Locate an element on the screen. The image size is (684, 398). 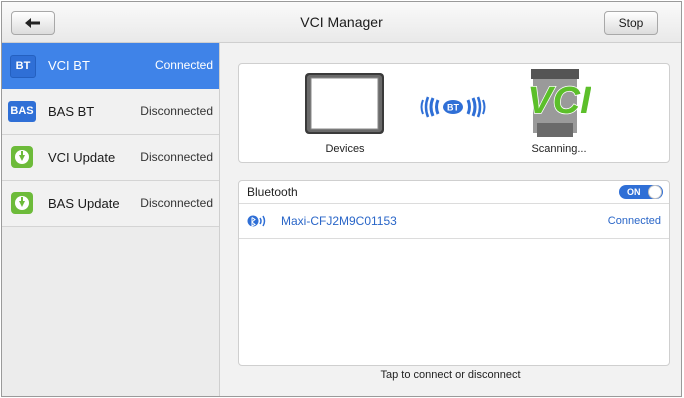
sidebar-item-label: VCI BT is located at coordinates (69, 65).